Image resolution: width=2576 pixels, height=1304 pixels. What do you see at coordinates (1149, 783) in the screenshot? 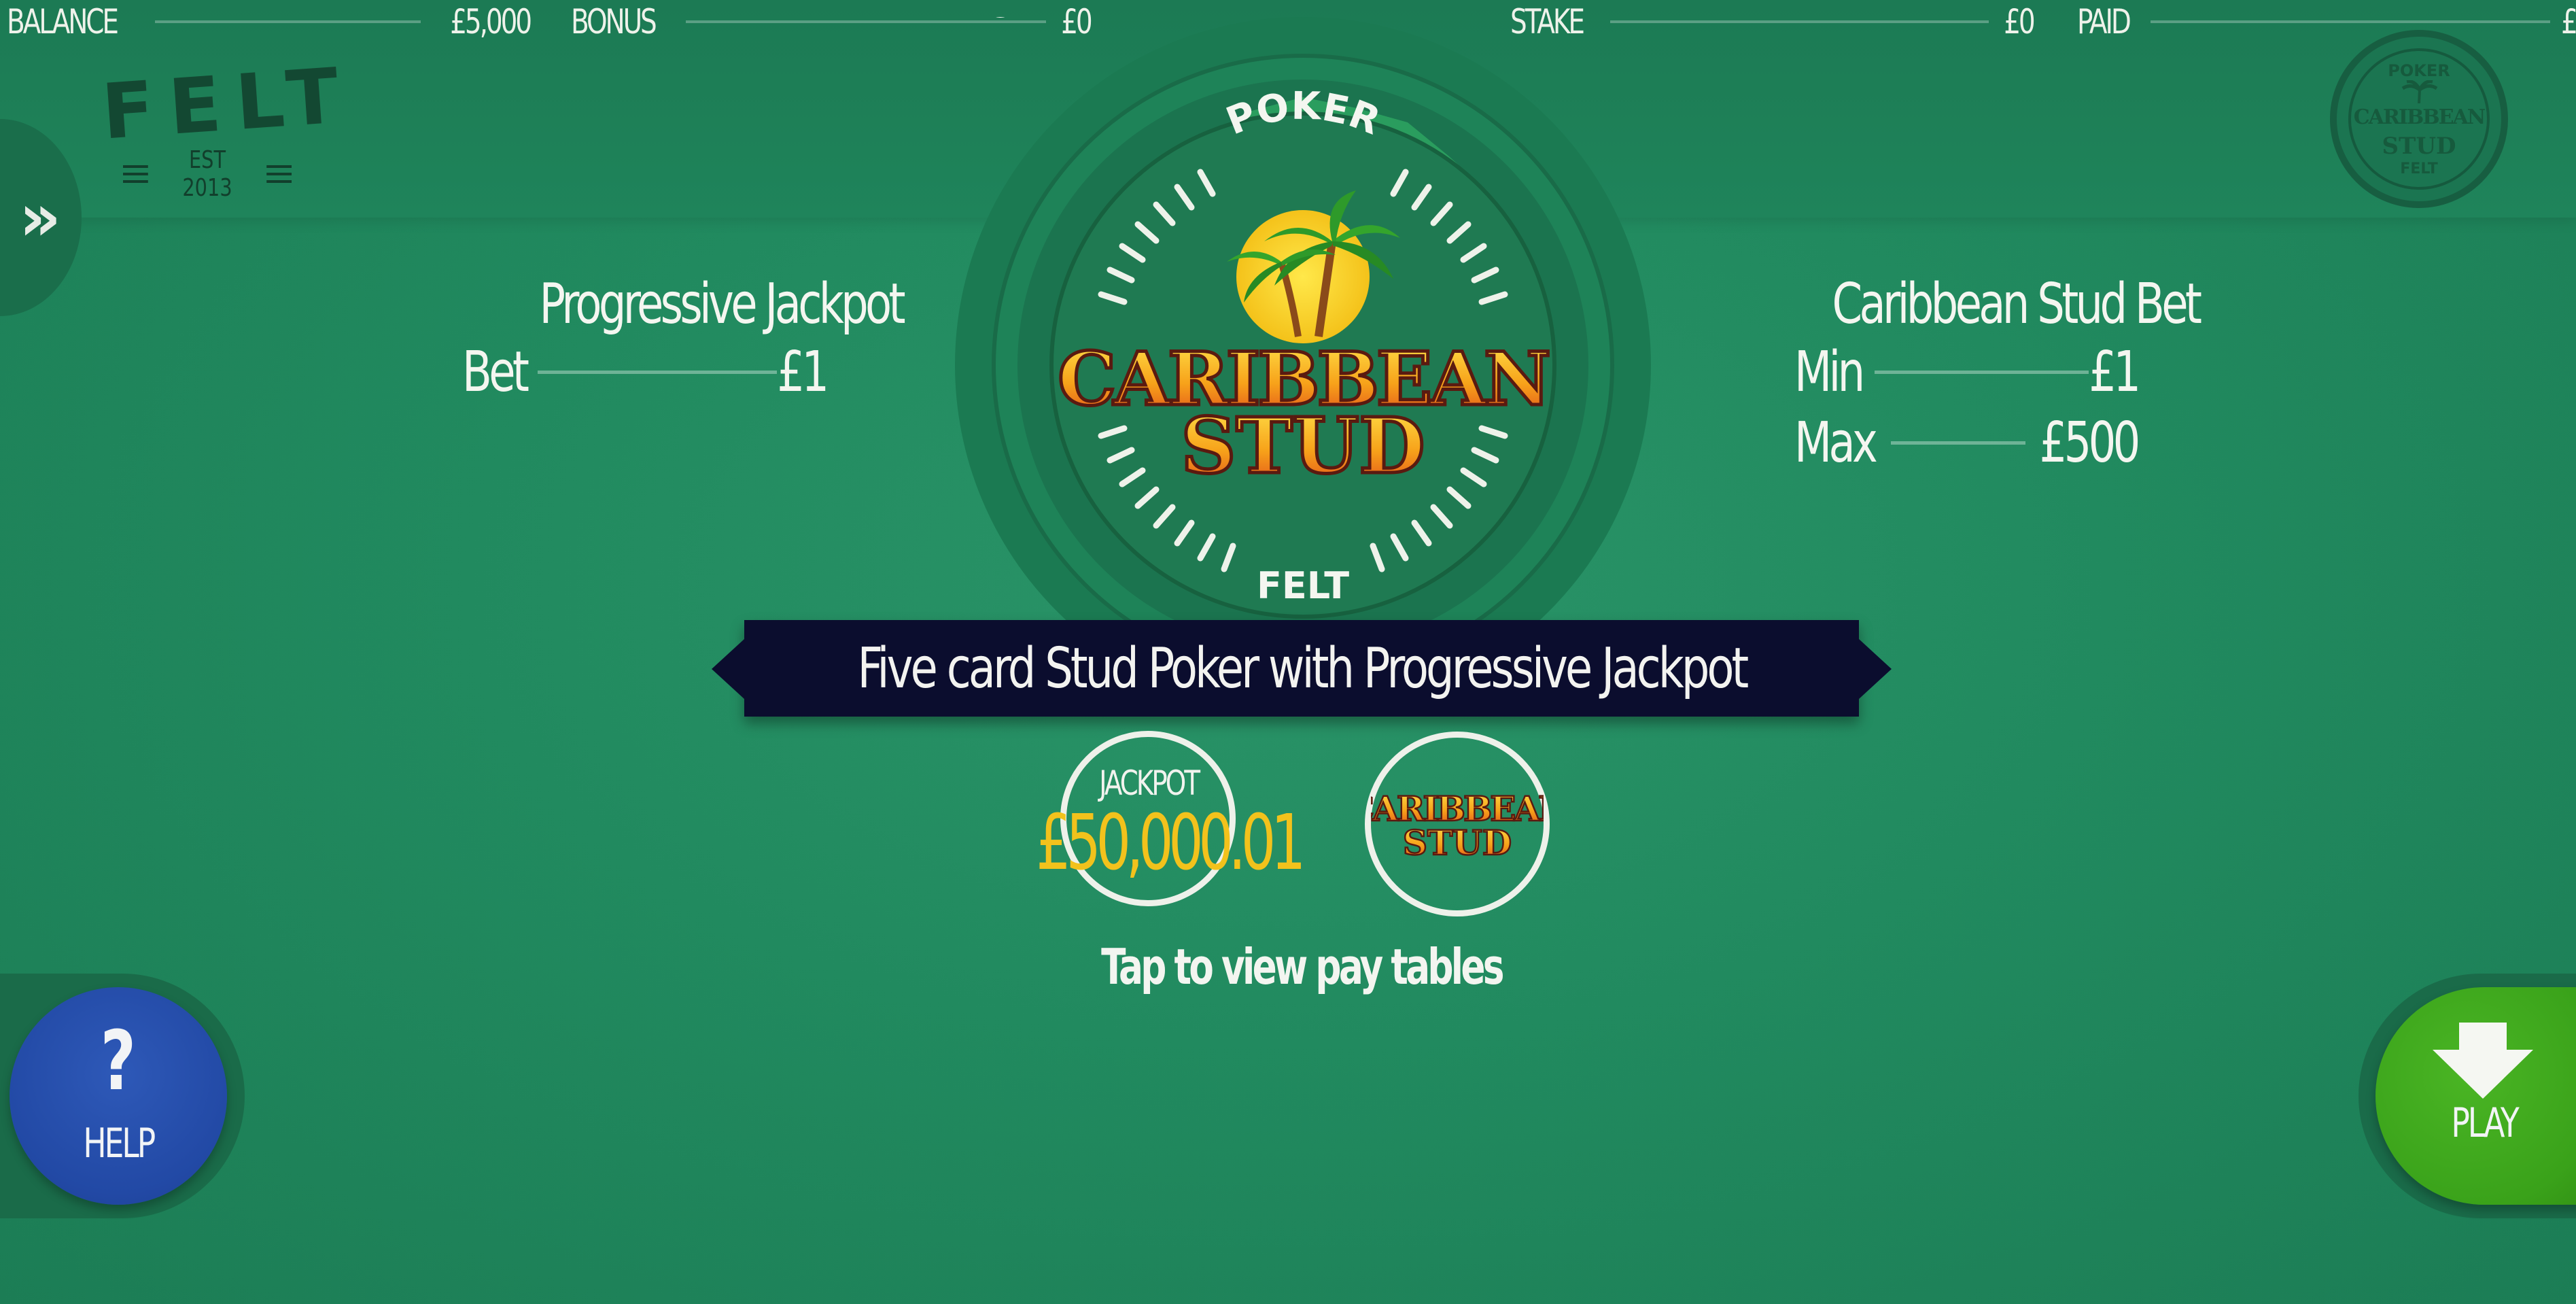
I see `jackpot-label: JACKPOT` at bounding box center [1149, 783].